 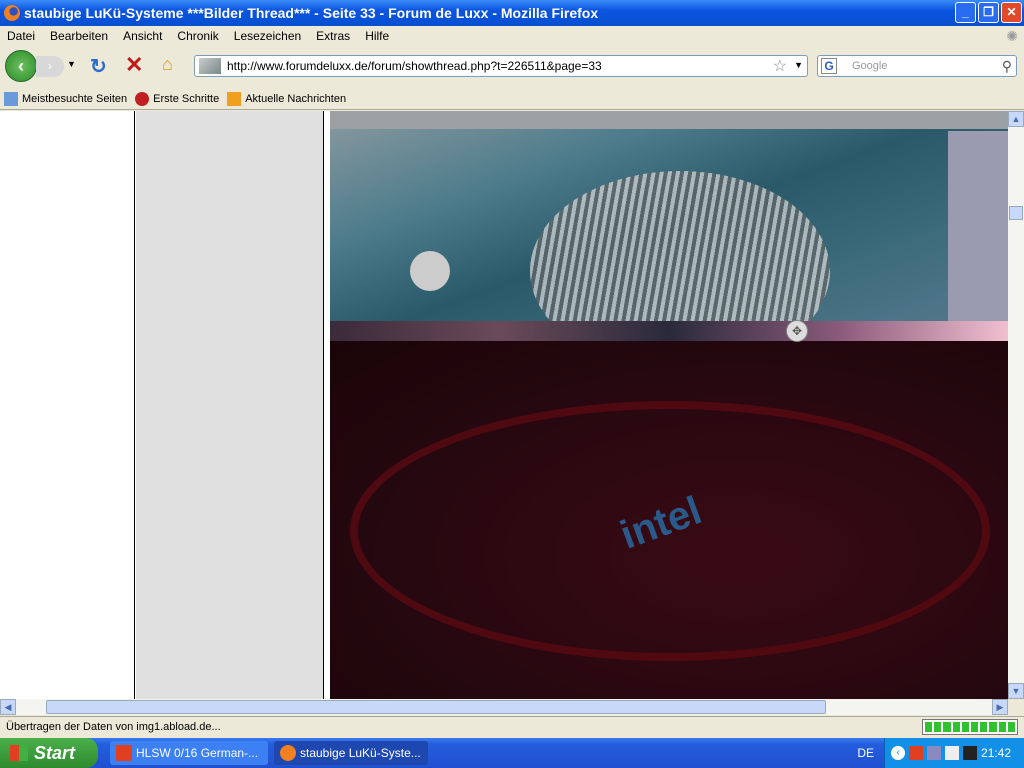 I want to click on search-icon: ⚲, so click(x=1007, y=66).